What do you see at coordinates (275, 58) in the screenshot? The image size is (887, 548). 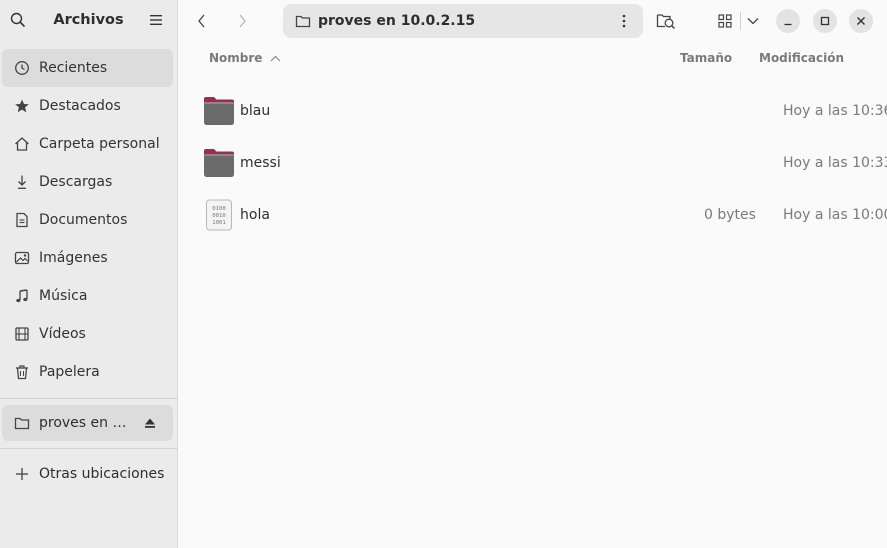 I see `sort-ascending-icon` at bounding box center [275, 58].